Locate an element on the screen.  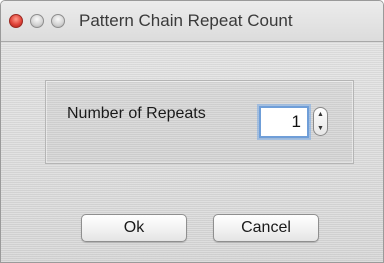
ok-button: Ok is located at coordinates (134, 228).